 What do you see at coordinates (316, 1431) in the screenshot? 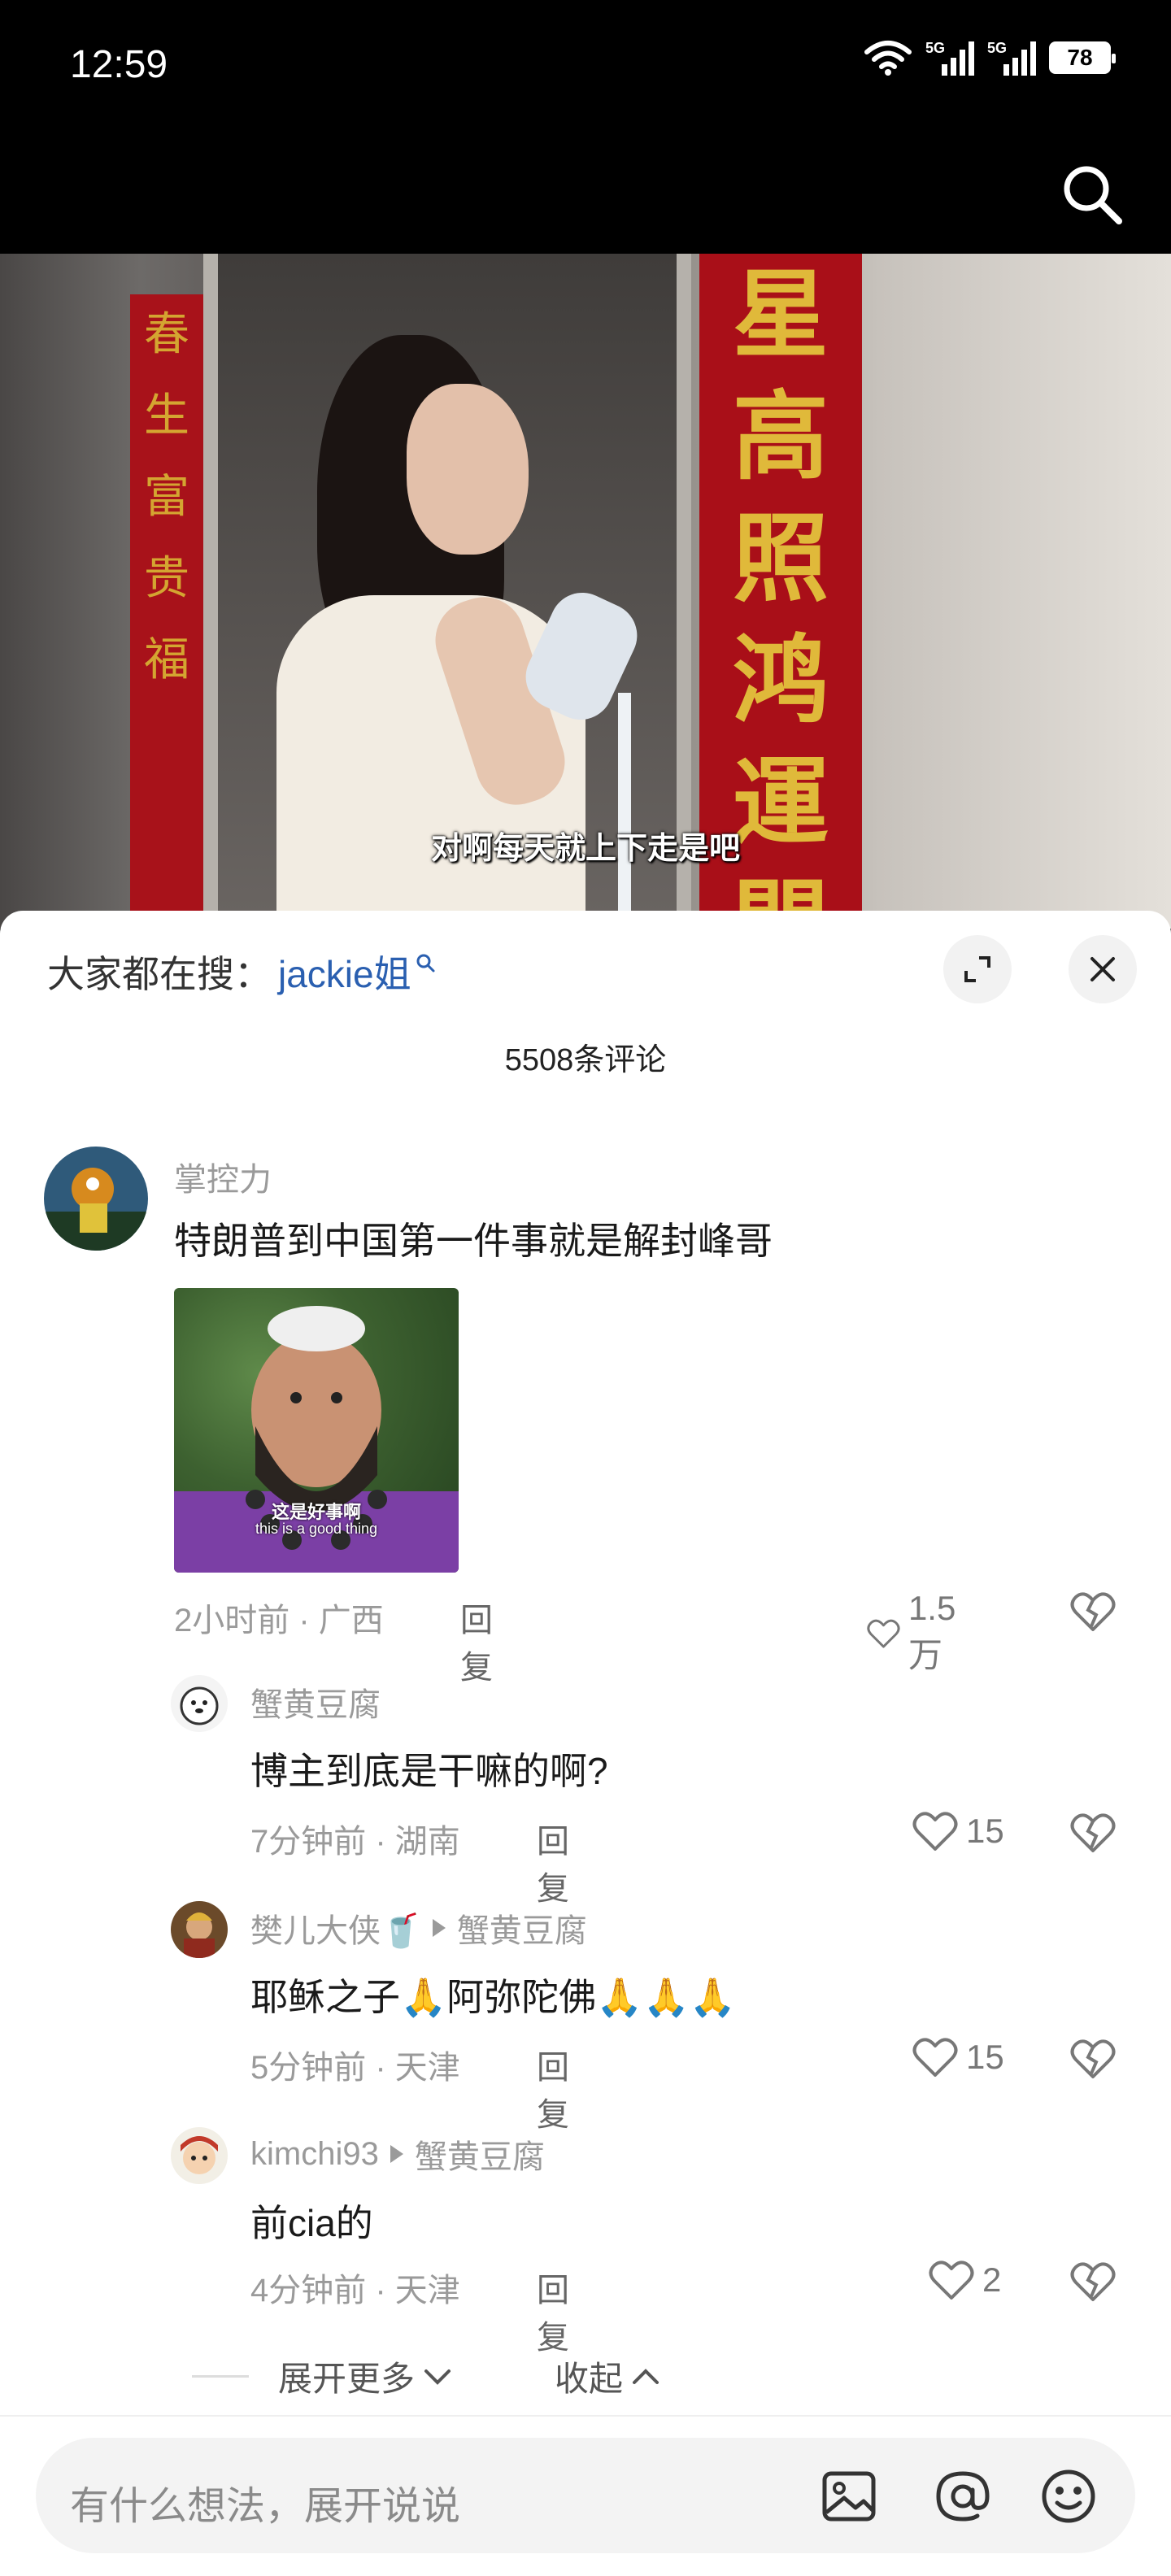
I see `comment-image: 这是好事啊 this is a good thing` at bounding box center [316, 1431].